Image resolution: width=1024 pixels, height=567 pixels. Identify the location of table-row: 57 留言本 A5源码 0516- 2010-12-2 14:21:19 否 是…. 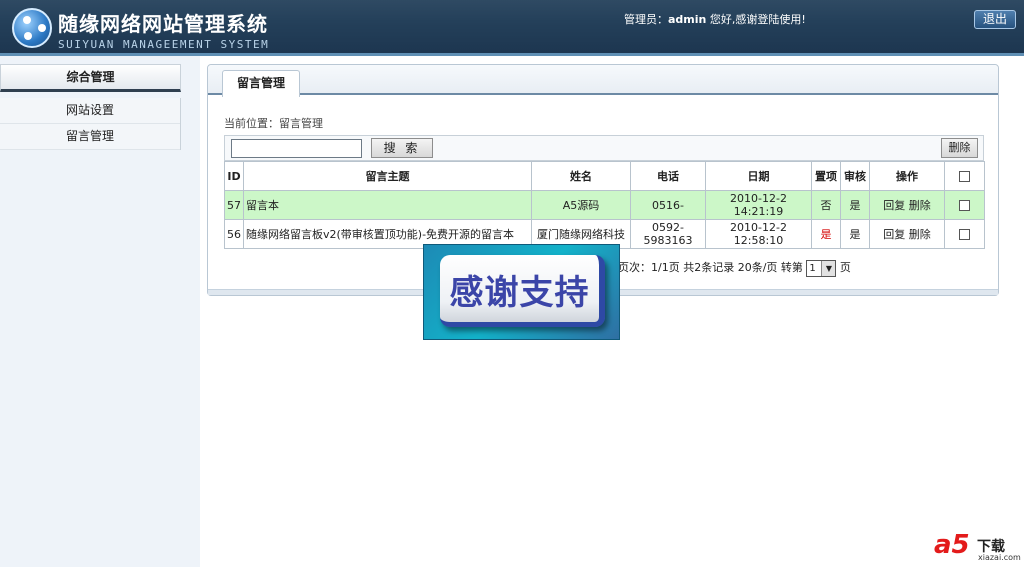
(604, 205).